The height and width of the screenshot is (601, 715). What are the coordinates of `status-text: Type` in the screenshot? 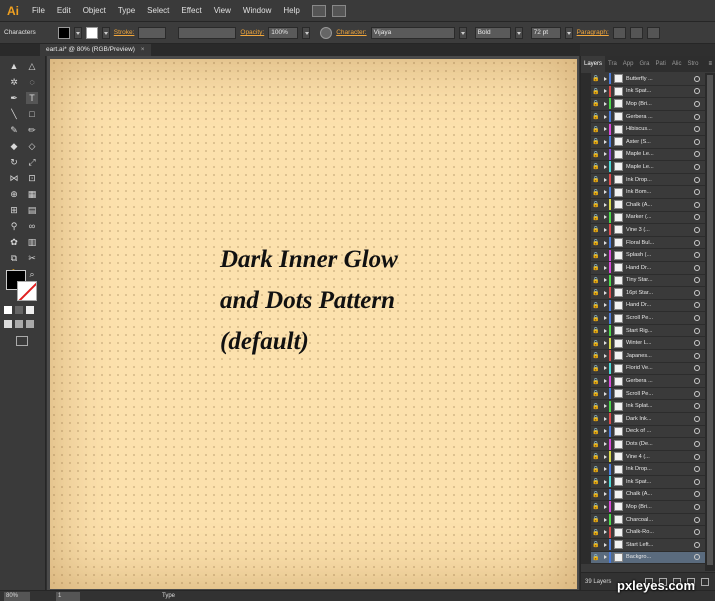 It's located at (168, 596).